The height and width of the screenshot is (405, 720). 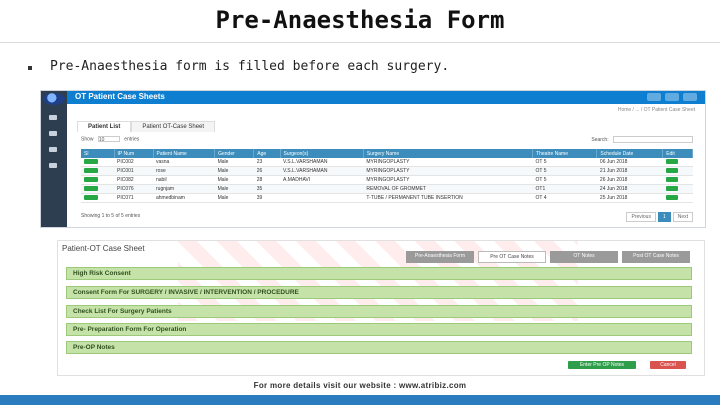 What do you see at coordinates (266, 171) in the screenshot?
I see `age: 26` at bounding box center [266, 171].